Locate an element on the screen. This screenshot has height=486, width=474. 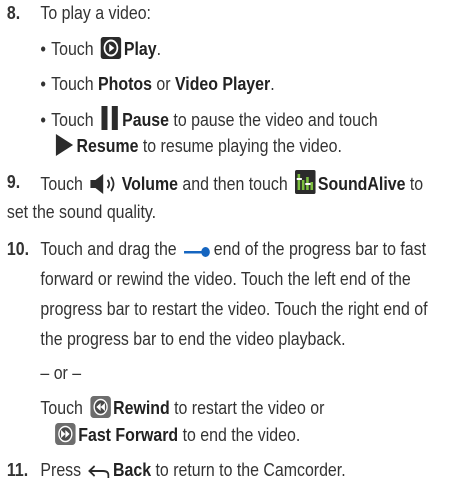
step-number: 8. is located at coordinates (13, 12).